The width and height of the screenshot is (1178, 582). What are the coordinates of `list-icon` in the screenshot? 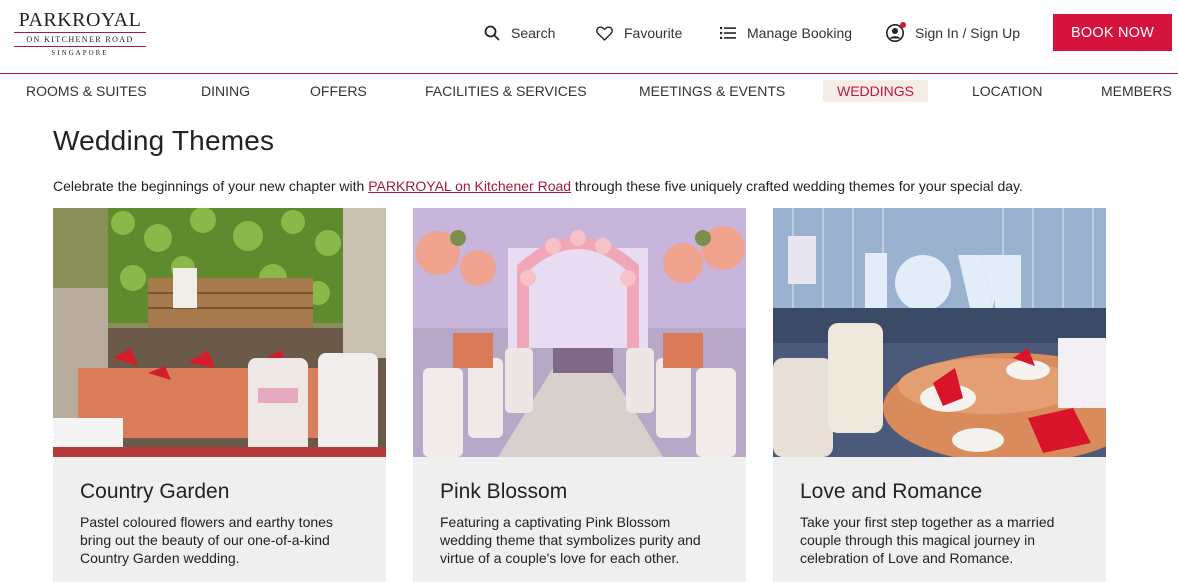 It's located at (728, 33).